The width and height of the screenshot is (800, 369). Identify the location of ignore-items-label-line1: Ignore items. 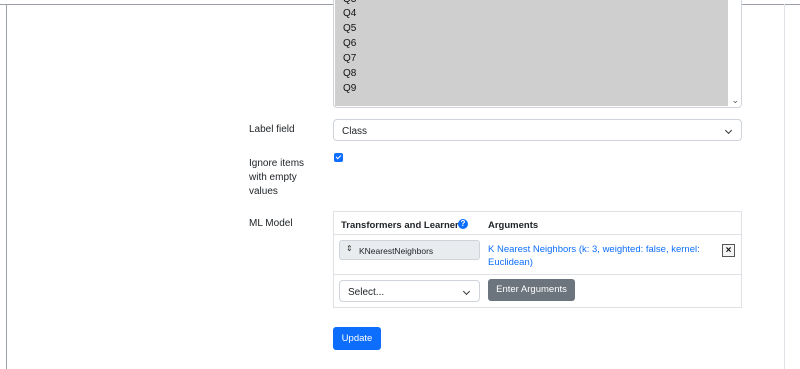
(277, 163).